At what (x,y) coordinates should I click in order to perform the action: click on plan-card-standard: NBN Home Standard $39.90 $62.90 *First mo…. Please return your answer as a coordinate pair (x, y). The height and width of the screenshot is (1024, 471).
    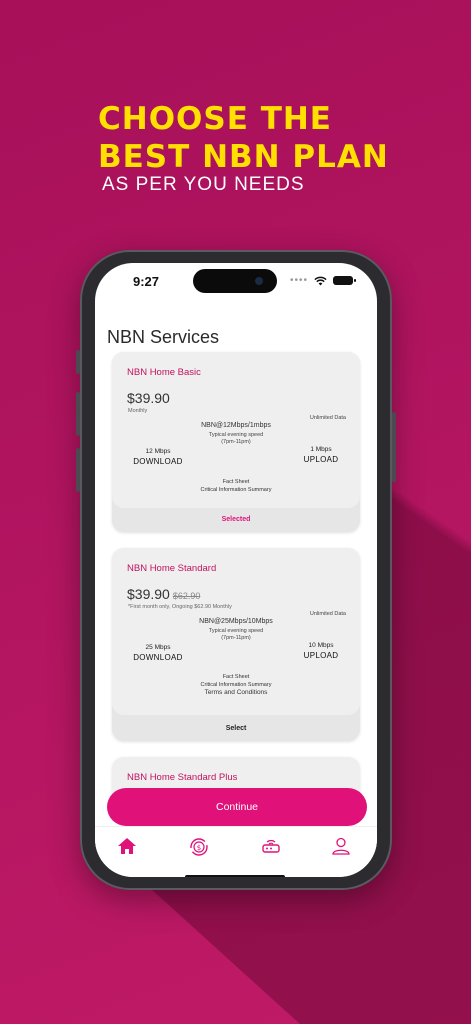
    Looking at the image, I should click on (236, 644).